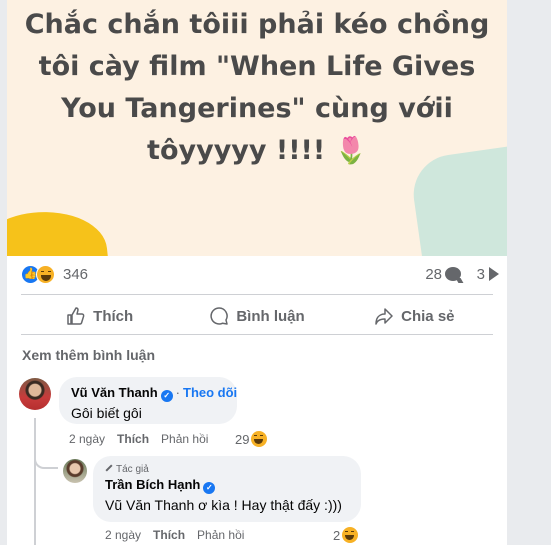 The width and height of the screenshot is (551, 545). Describe the element at coordinates (242, 439) in the screenshot. I see `comment-reaction-count: 29` at that location.